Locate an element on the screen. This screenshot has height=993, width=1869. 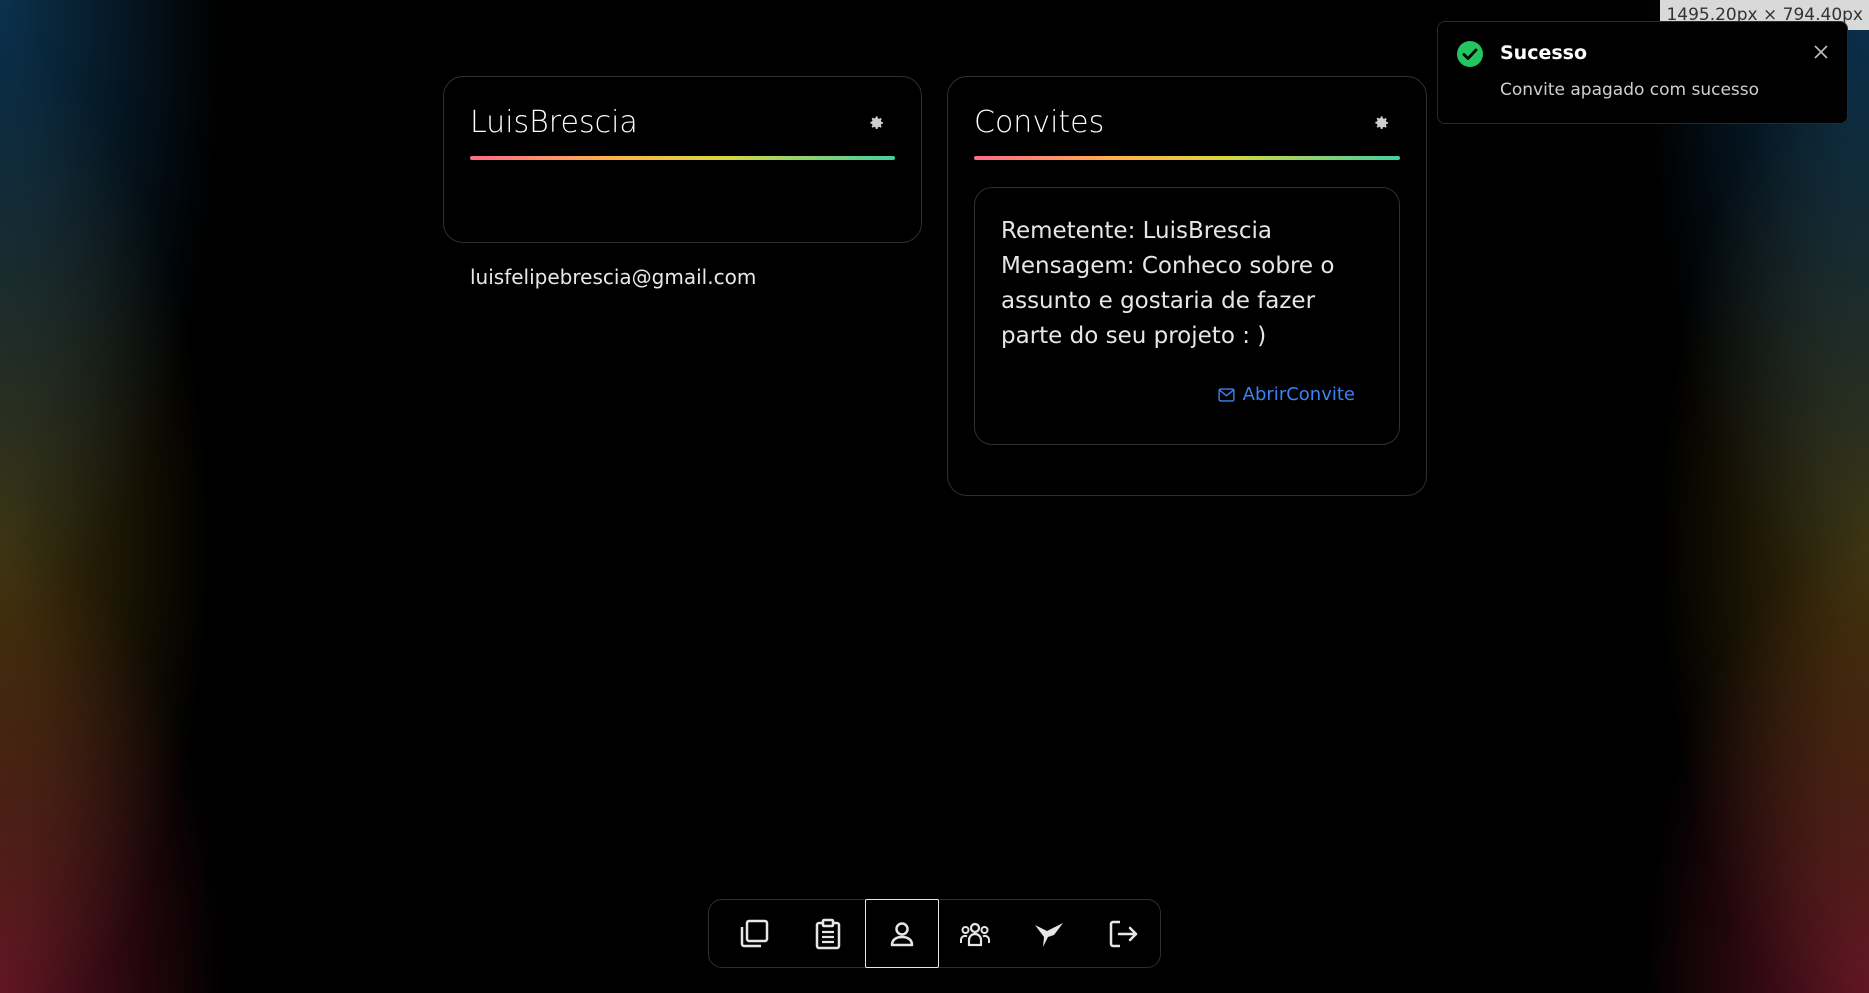
invites-title: Convites is located at coordinates (1039, 122).